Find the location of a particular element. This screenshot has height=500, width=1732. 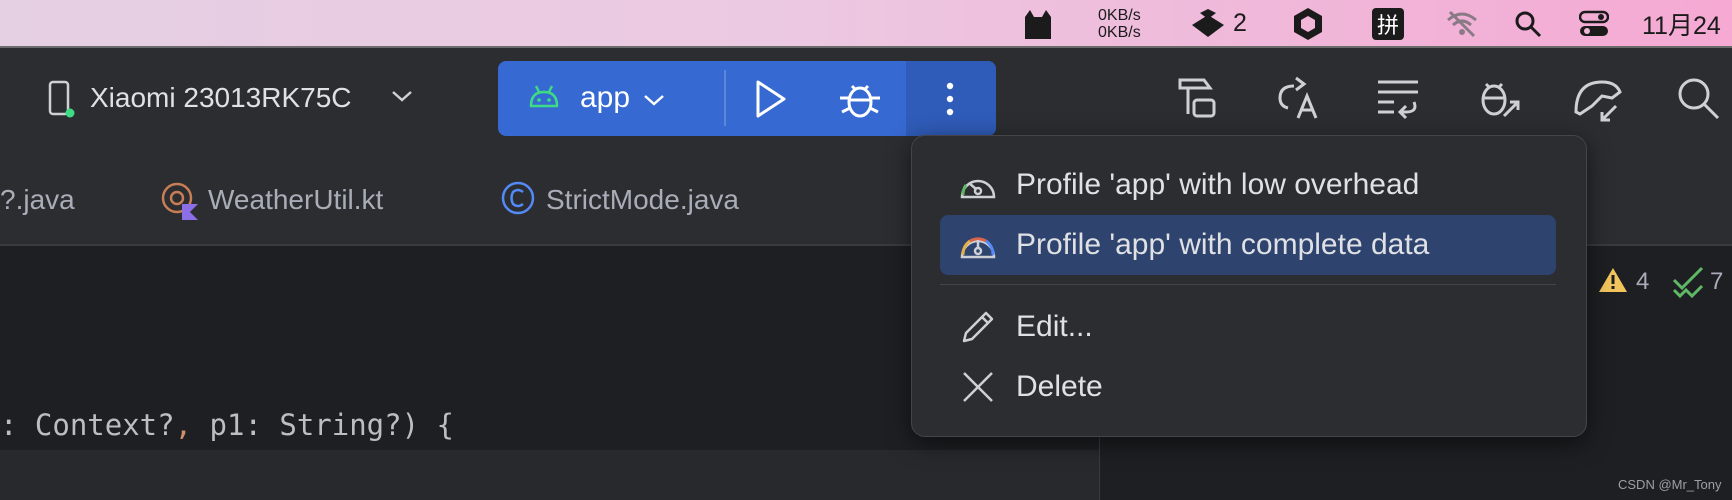

menu-item-profile-complete-data: Profile 'app' with complete data is located at coordinates (1248, 245).